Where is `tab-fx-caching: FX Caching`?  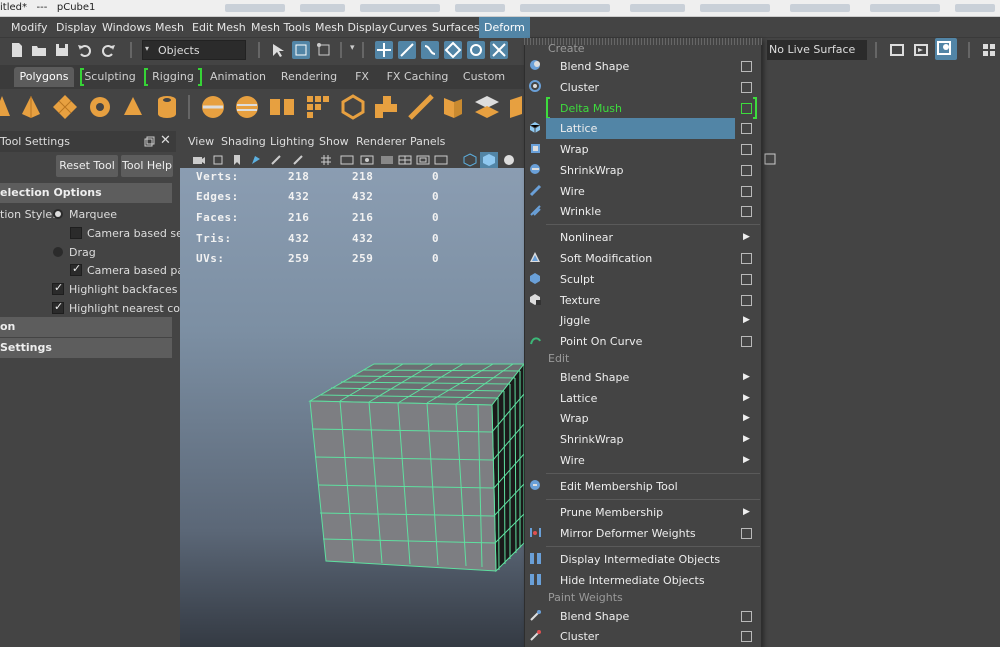 tab-fx-caching: FX Caching is located at coordinates (417, 77).